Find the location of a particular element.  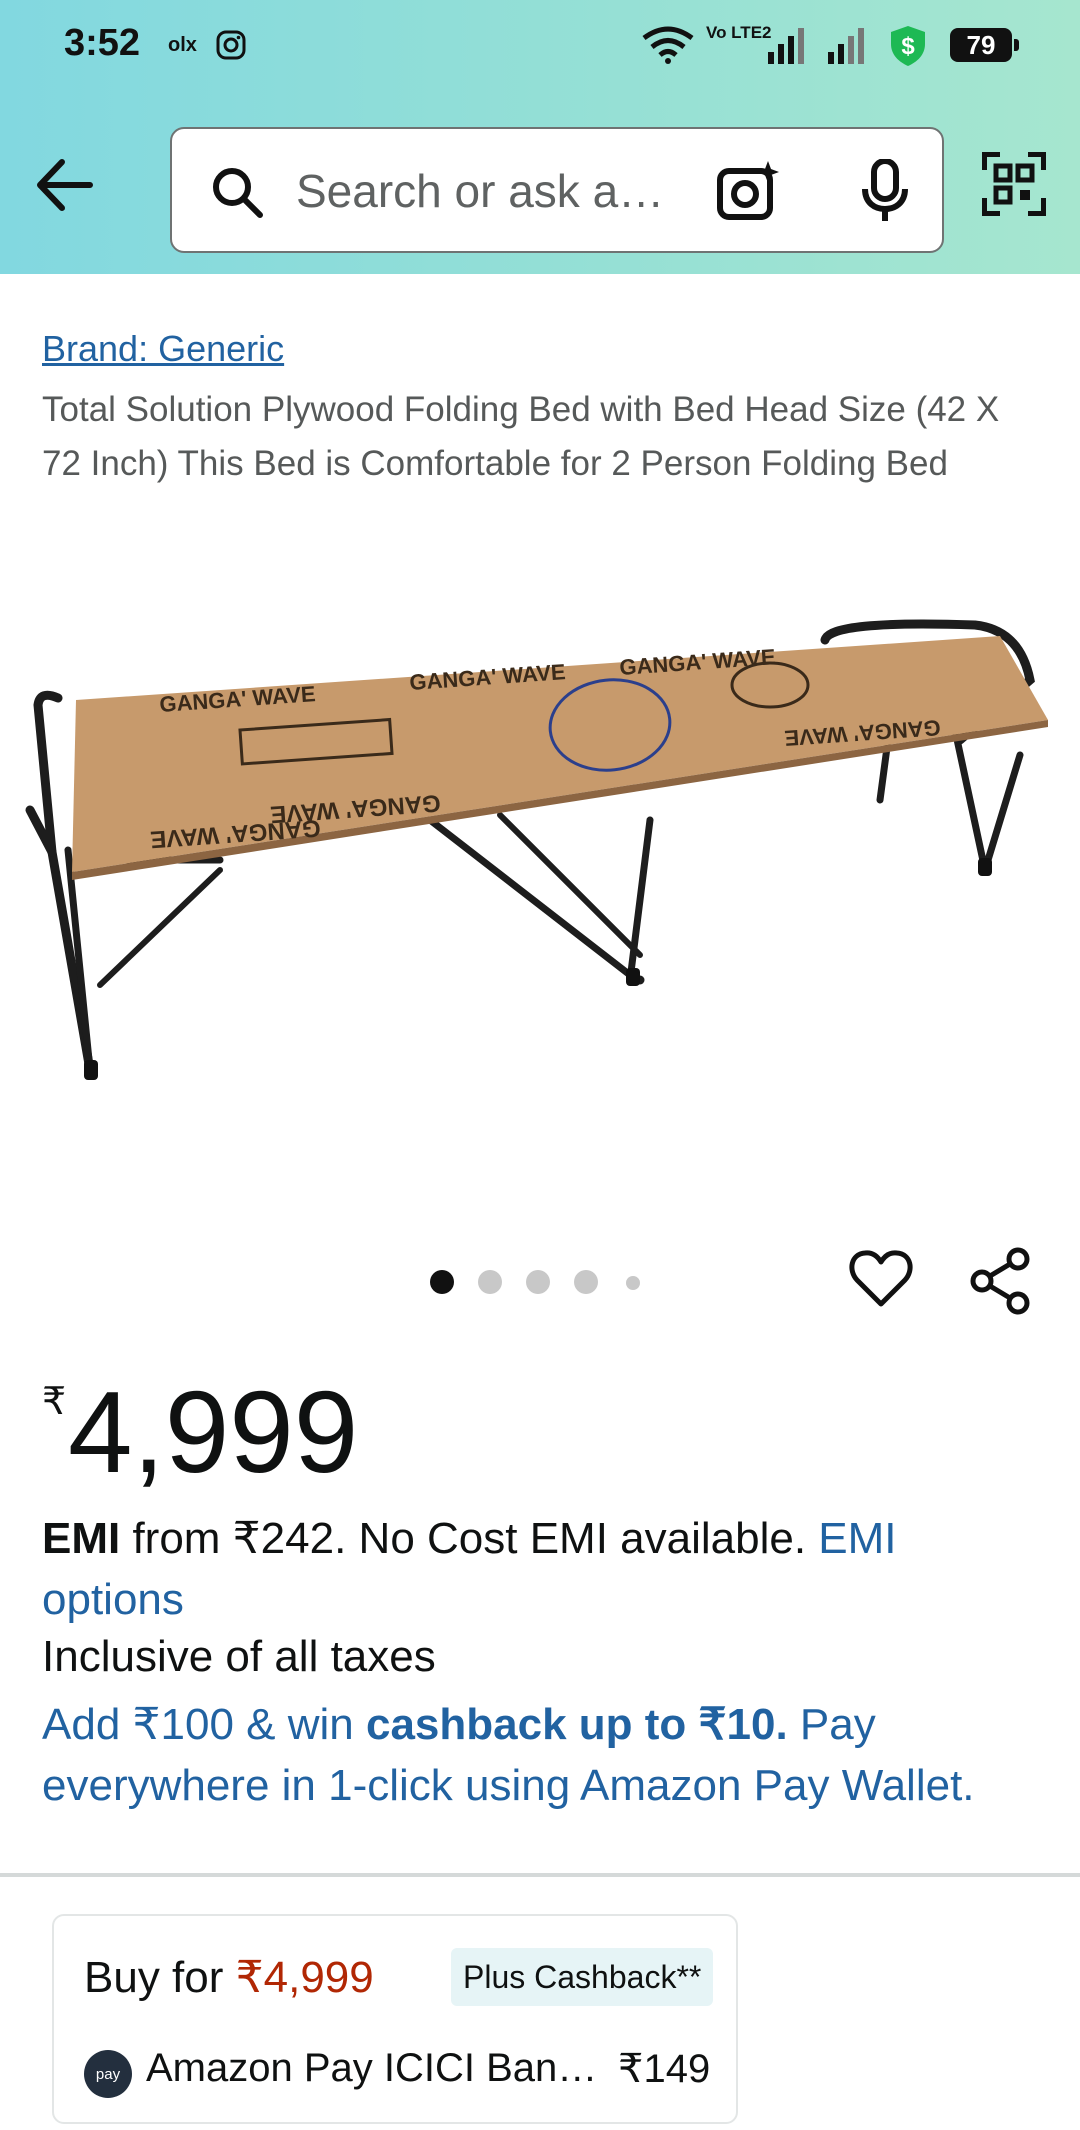

shield-icon: $ is located at coordinates (908, 46).